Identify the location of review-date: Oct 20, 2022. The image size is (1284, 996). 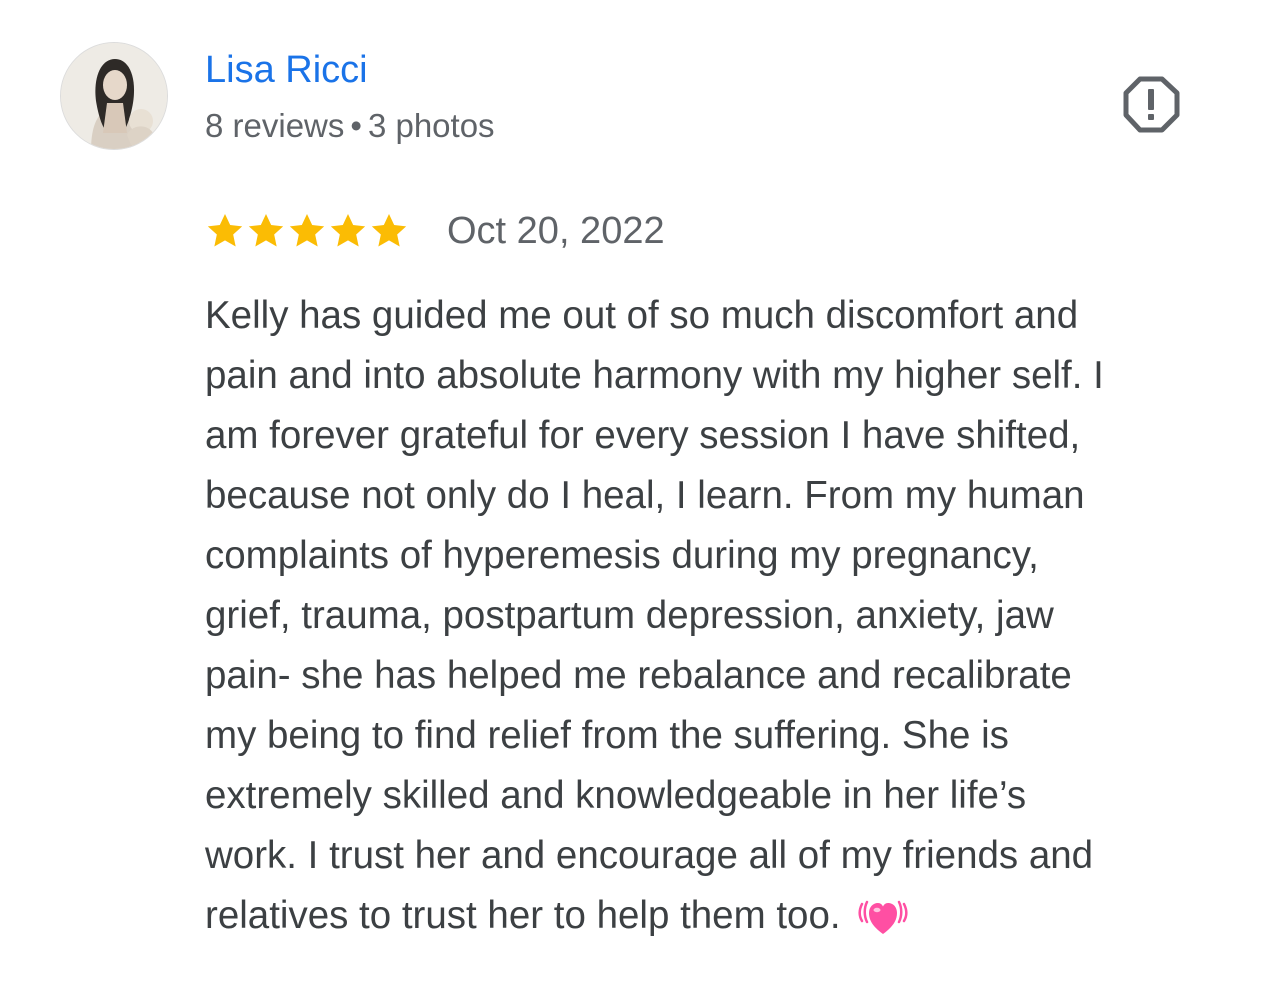
(556, 231).